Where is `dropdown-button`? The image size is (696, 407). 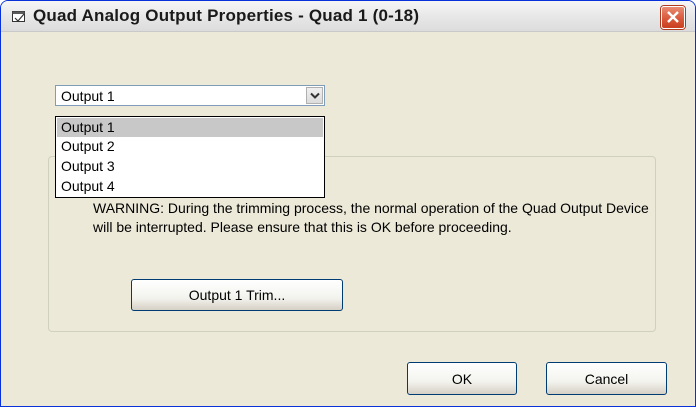 dropdown-button is located at coordinates (314, 95).